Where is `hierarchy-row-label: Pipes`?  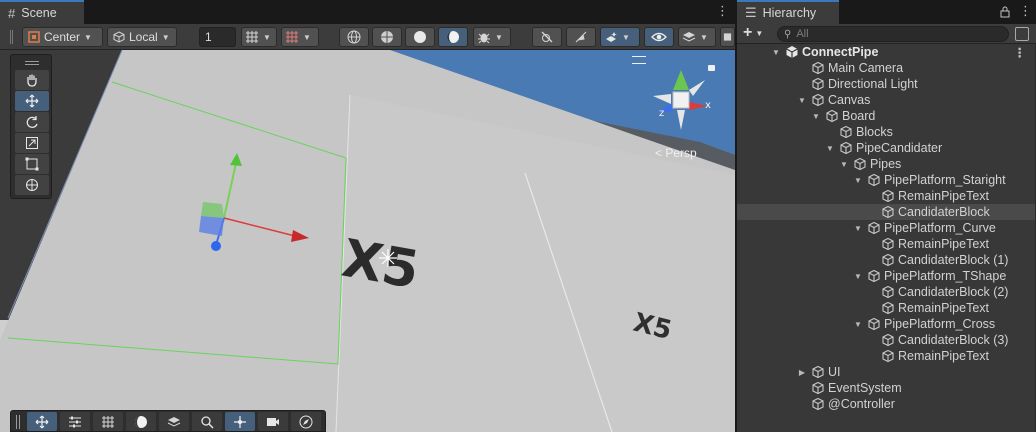
hierarchy-row-label: Pipes is located at coordinates (886, 164).